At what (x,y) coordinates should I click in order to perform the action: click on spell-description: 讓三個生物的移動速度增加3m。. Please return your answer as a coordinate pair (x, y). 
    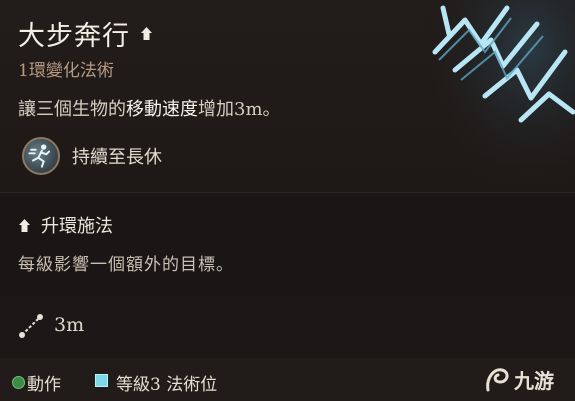
    Looking at the image, I should click on (149, 108).